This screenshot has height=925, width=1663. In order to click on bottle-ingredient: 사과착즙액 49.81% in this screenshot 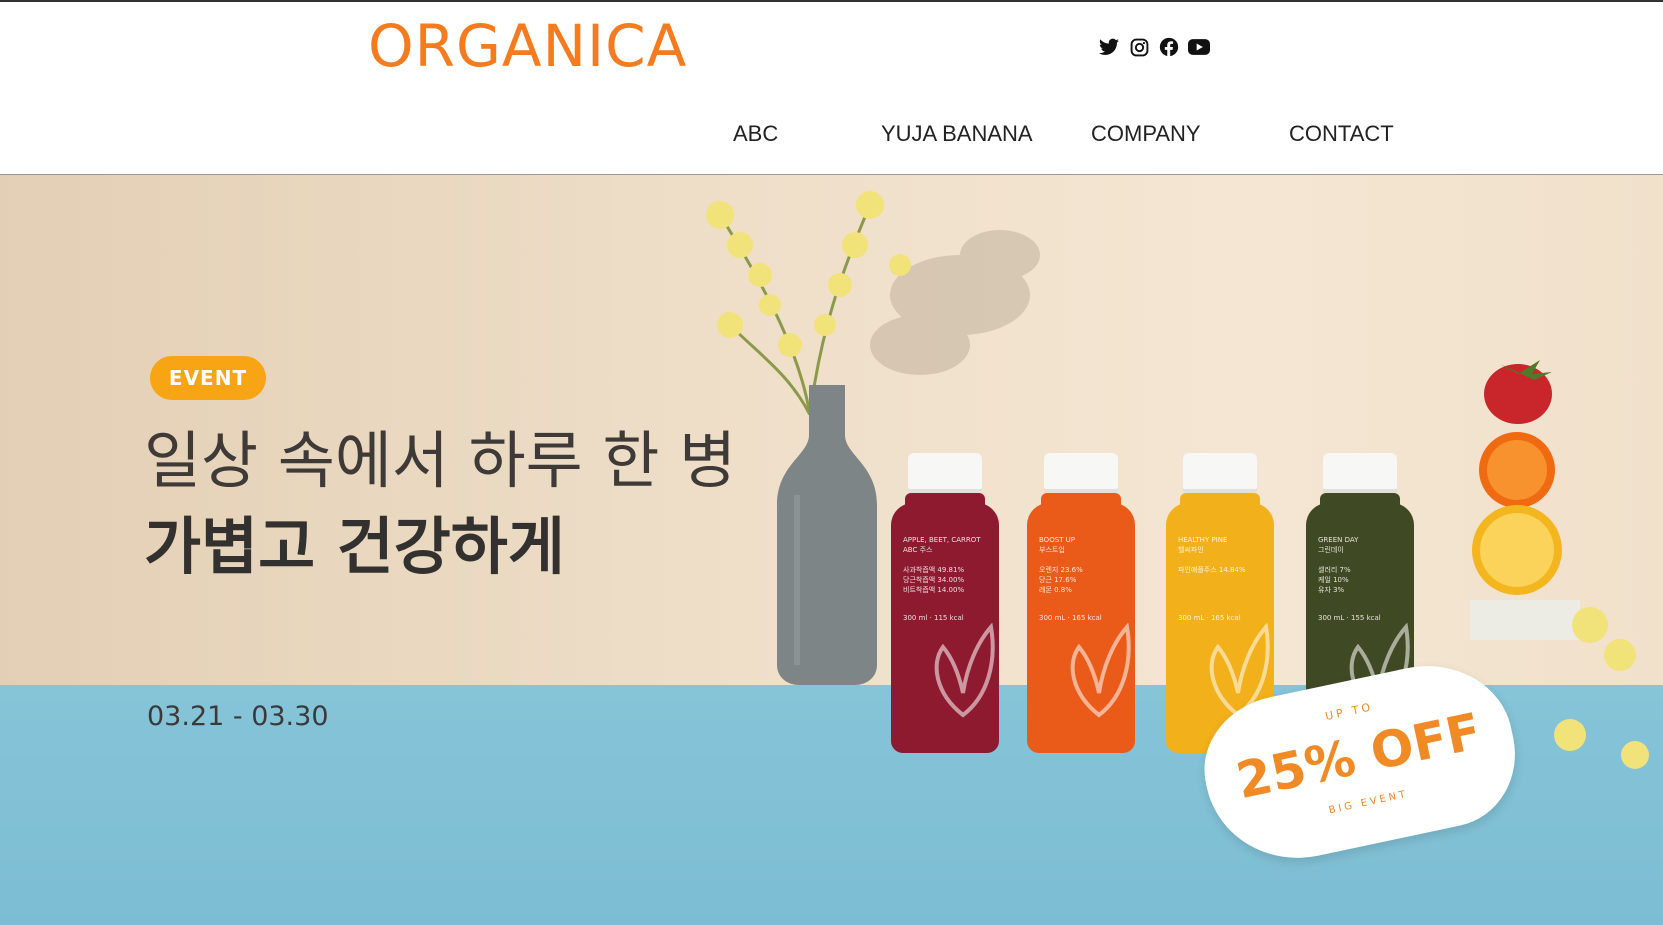, I will do `click(934, 570)`.